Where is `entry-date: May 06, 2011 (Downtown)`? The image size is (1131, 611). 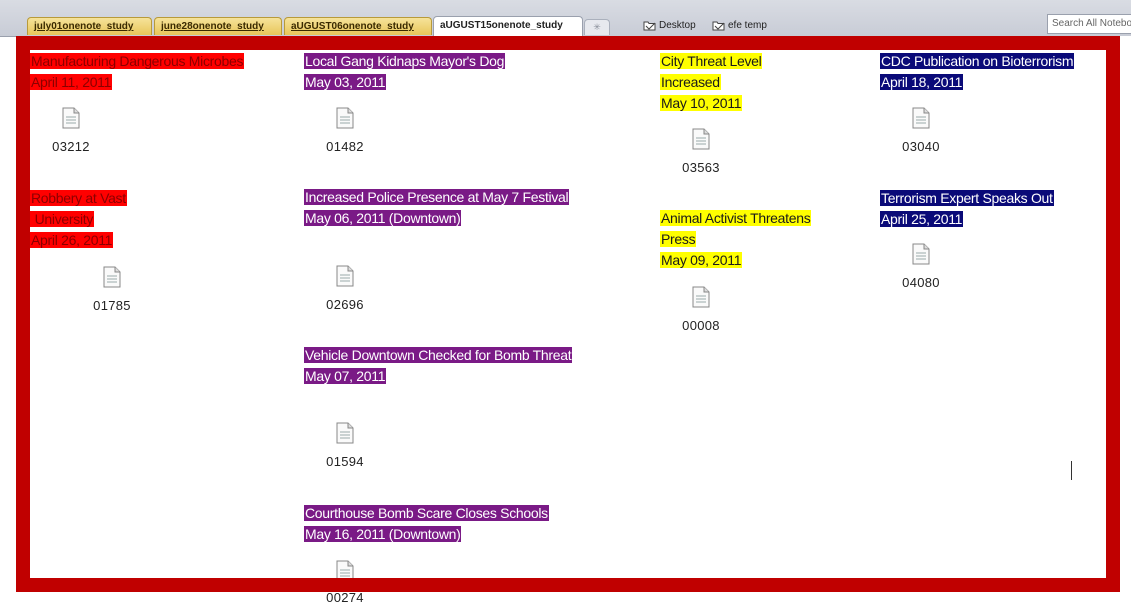 entry-date: May 06, 2011 (Downtown) is located at coordinates (383, 218).